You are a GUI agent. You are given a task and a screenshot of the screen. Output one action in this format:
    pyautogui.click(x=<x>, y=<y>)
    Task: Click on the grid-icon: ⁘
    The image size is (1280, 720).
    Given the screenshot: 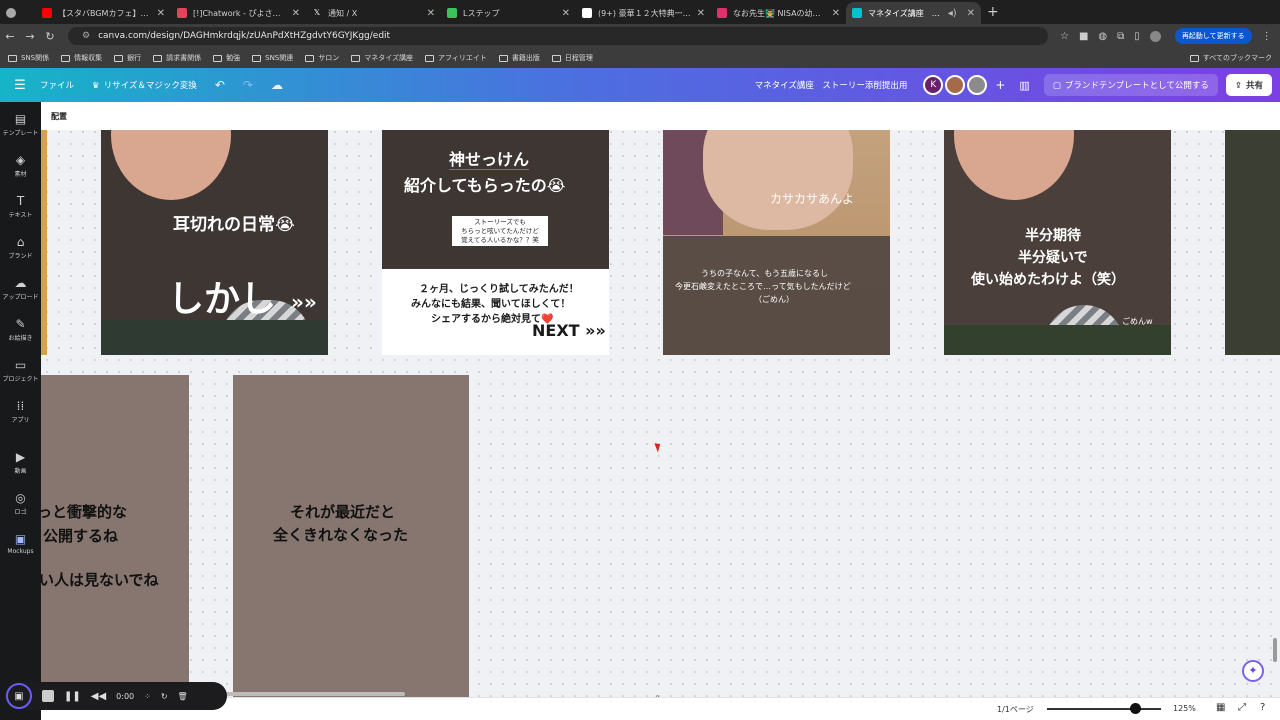 What is the action you would take?
    pyautogui.click(x=147, y=696)
    